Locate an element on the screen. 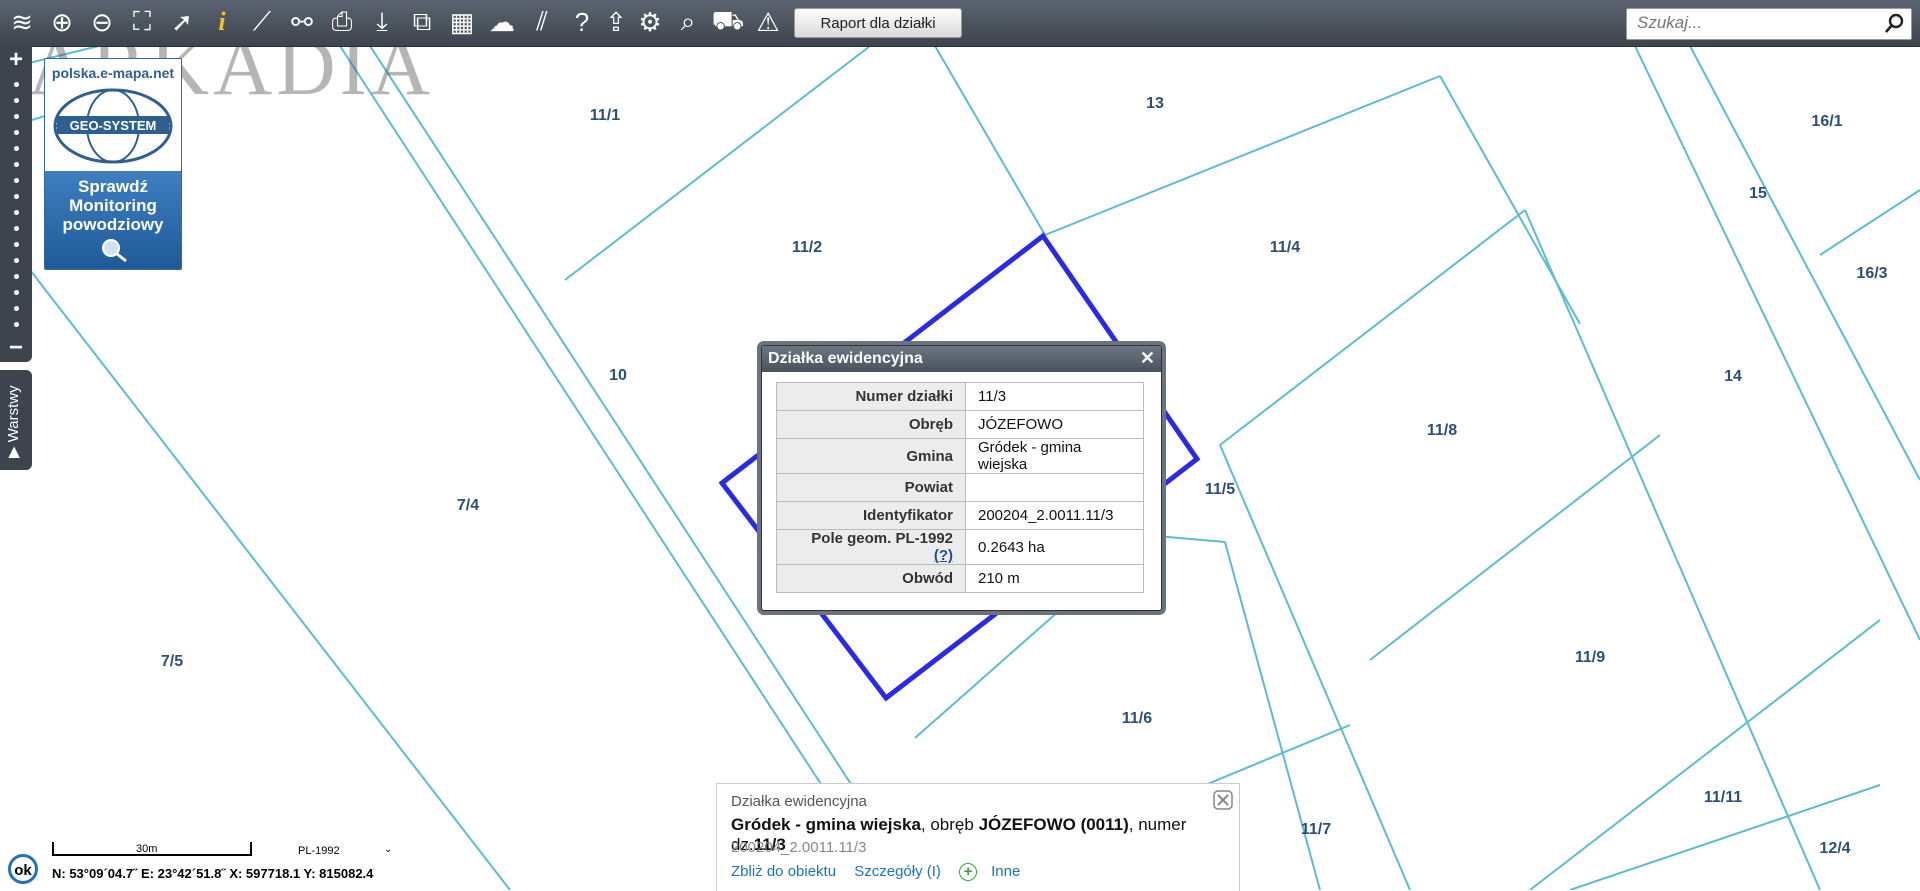 The image size is (1920, 891). cart-icon: ⛟ is located at coordinates (728, 21).